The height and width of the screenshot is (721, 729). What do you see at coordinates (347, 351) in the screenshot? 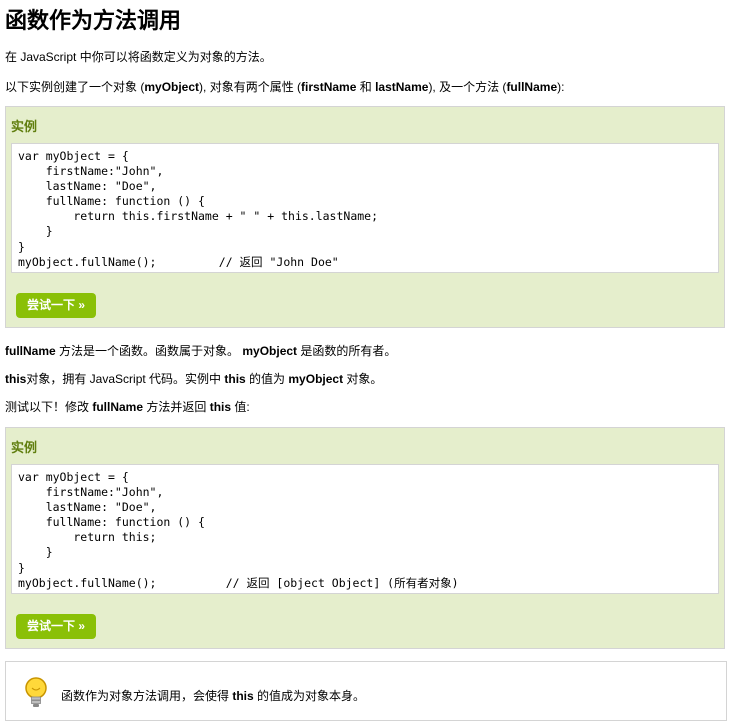
I see `note-text: 是函数的所有者。` at bounding box center [347, 351].